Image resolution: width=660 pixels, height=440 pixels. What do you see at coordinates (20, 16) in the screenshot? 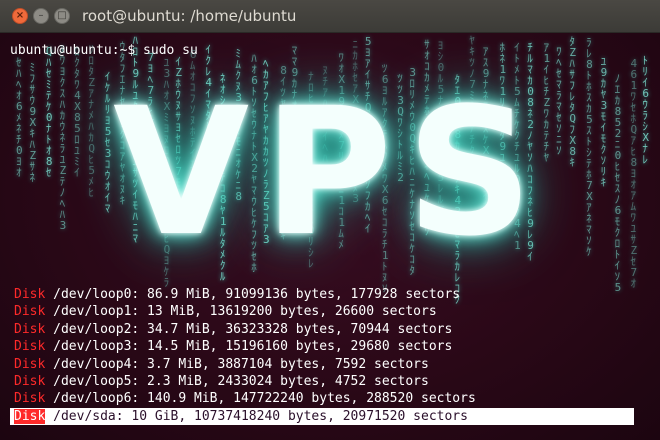
I see `close-icon: ×` at bounding box center [20, 16].